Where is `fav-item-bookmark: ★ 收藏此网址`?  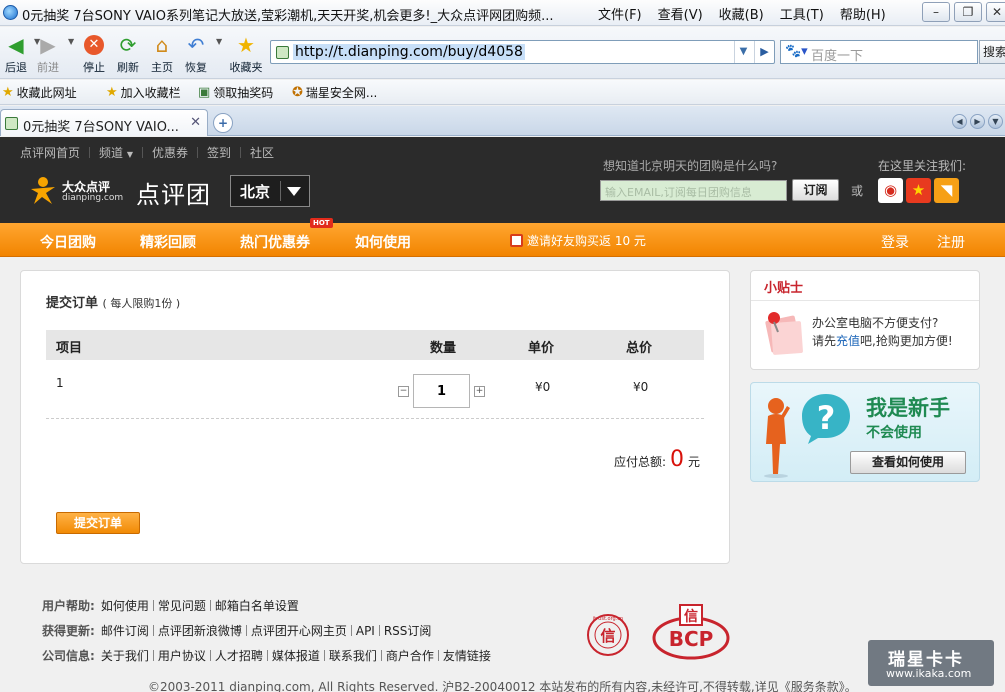
fav-item-bookmark: ★ 收藏此网址 is located at coordinates (39, 92).